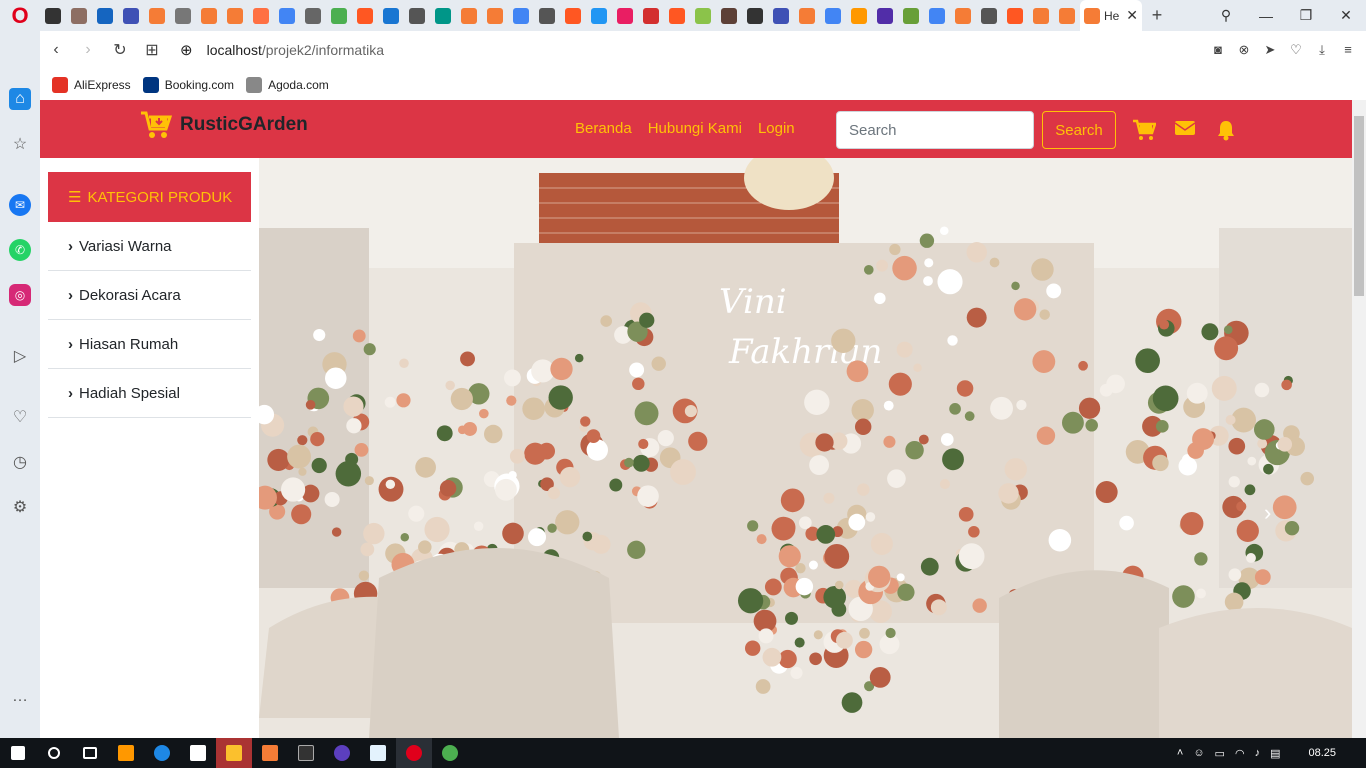 The width and height of the screenshot is (1366, 768). What do you see at coordinates (56, 50) in the screenshot?
I see `back-button: ‹` at bounding box center [56, 50].